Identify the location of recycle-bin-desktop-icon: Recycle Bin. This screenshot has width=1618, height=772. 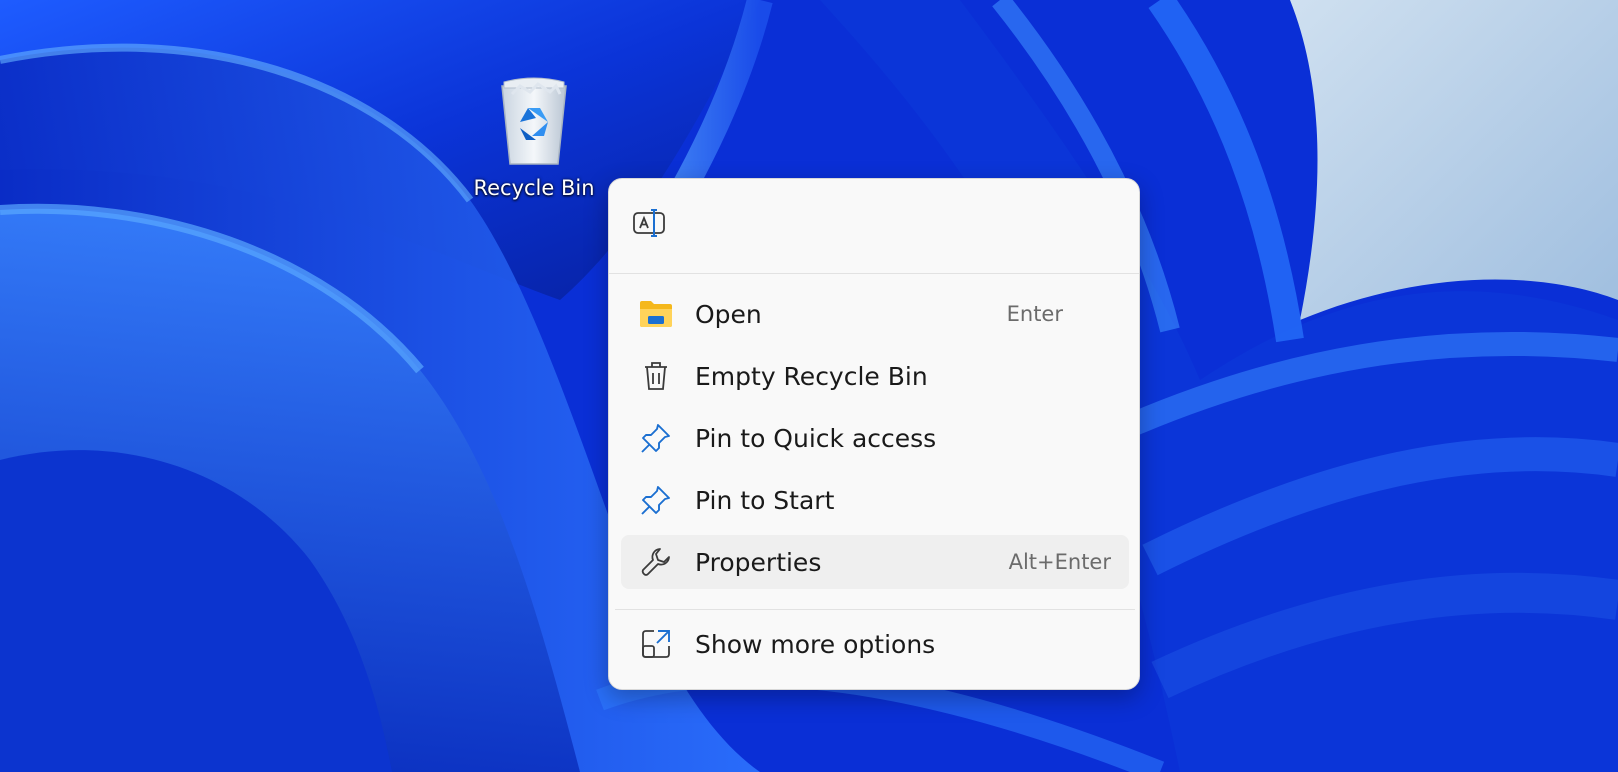
(534, 138).